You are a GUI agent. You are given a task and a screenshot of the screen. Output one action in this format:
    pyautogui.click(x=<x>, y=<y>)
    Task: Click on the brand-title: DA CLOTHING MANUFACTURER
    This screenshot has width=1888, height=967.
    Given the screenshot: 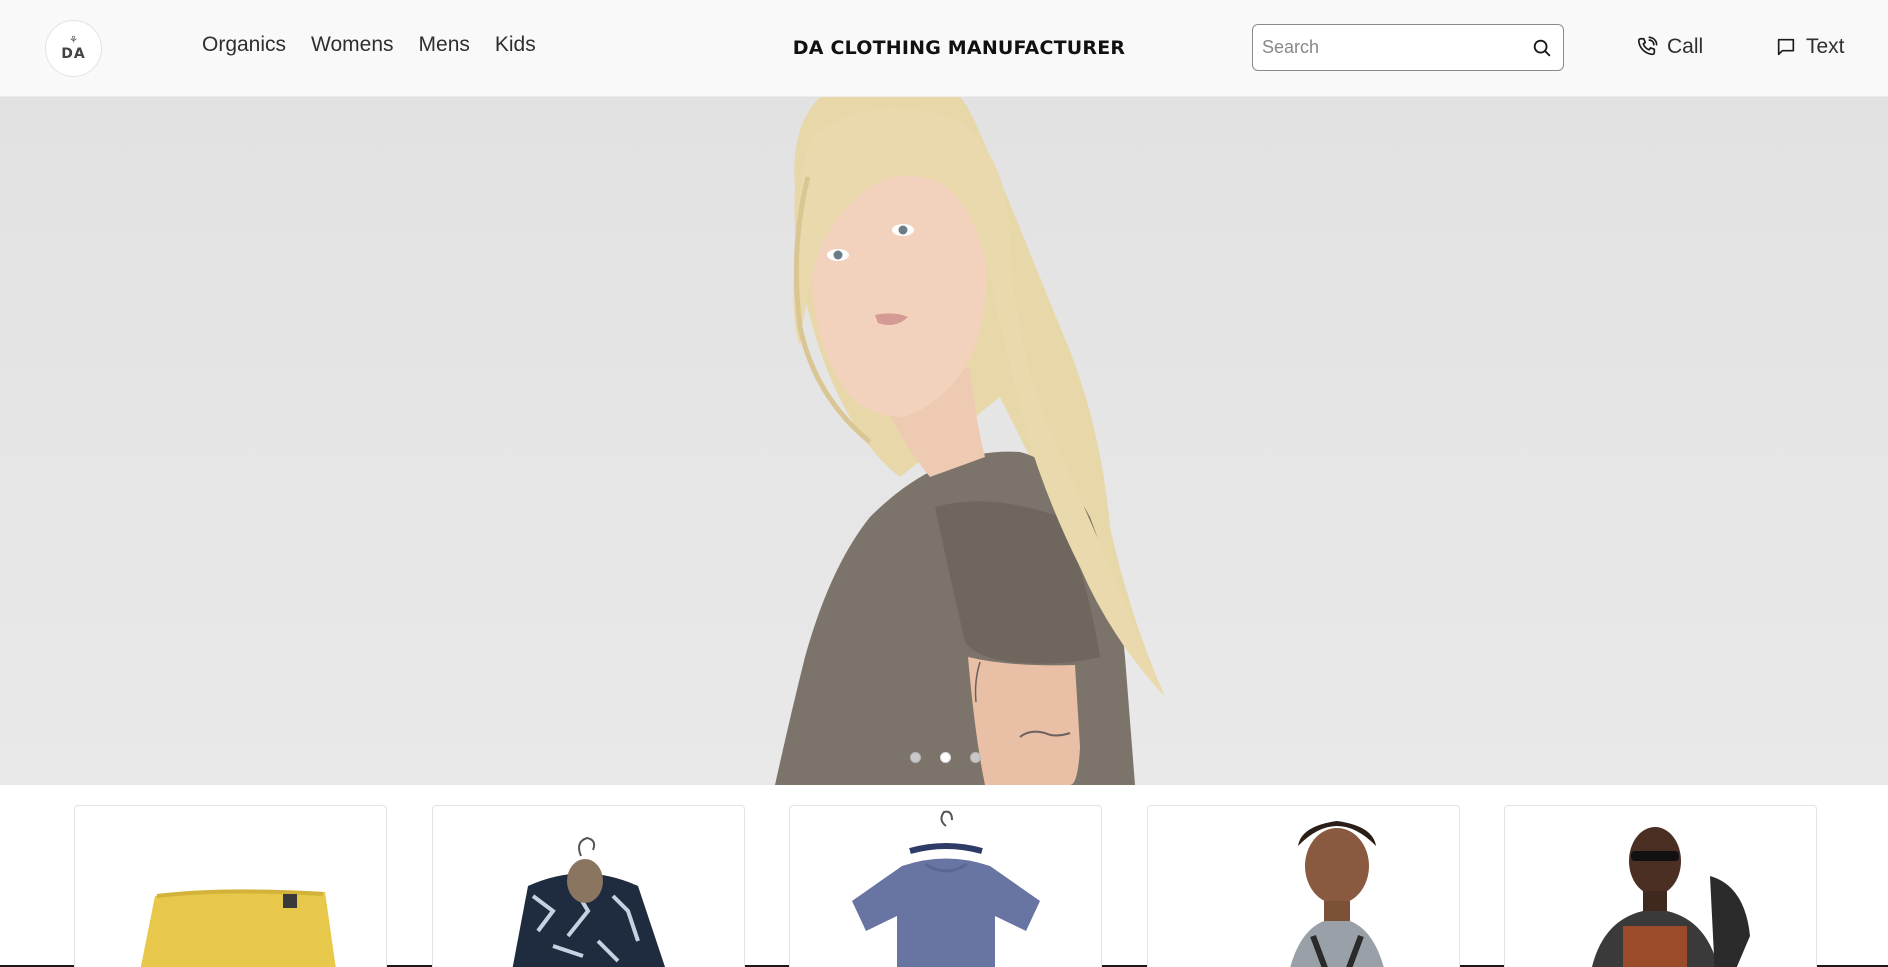 What is the action you would take?
    pyautogui.click(x=959, y=48)
    